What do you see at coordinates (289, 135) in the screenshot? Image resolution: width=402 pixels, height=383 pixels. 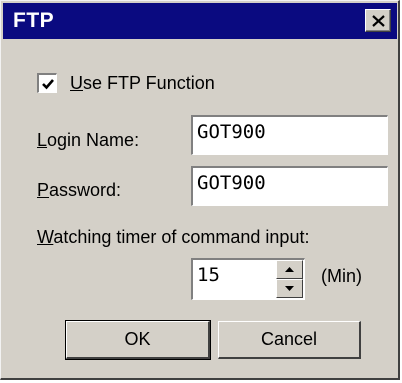 I see `login-name-input: GOT900` at bounding box center [289, 135].